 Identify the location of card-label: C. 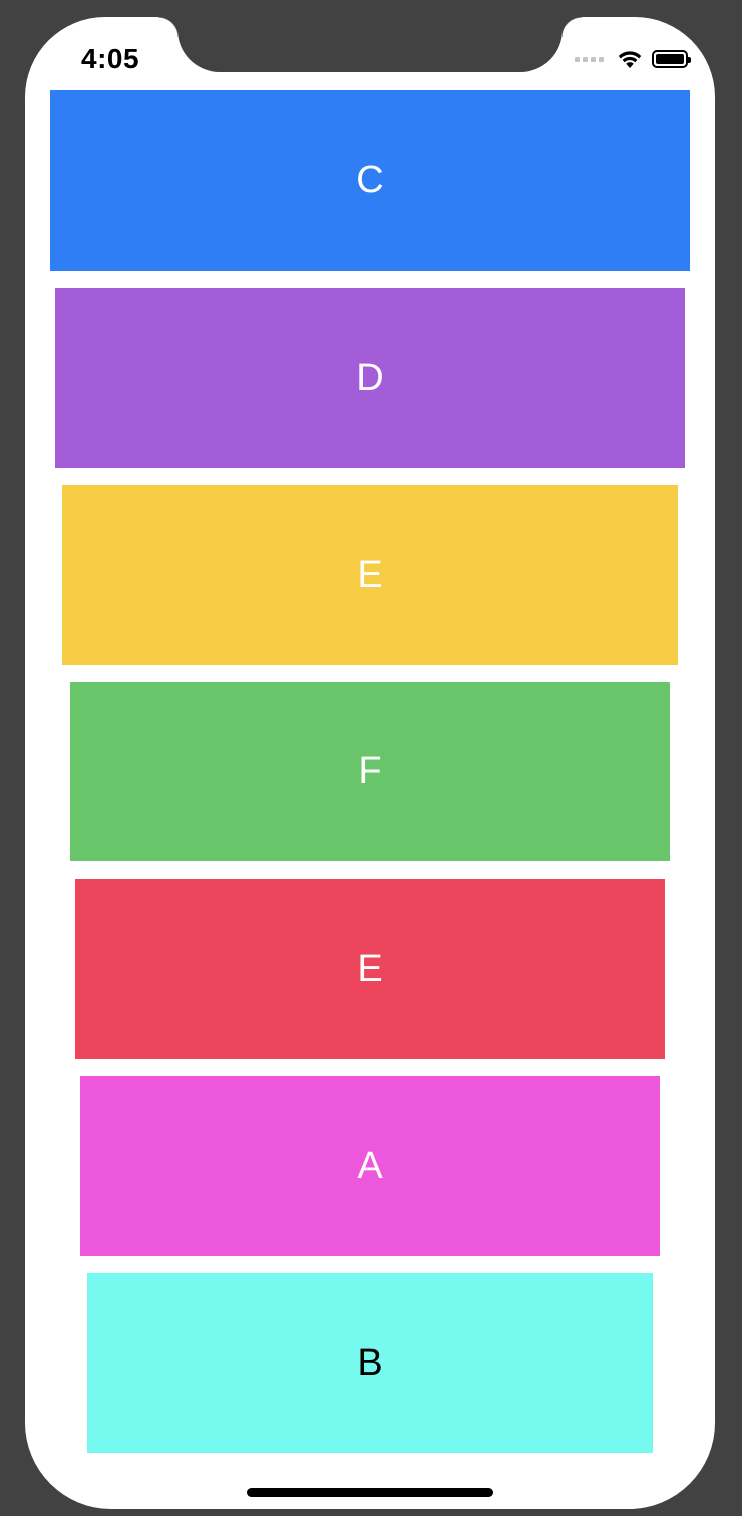
(370, 180).